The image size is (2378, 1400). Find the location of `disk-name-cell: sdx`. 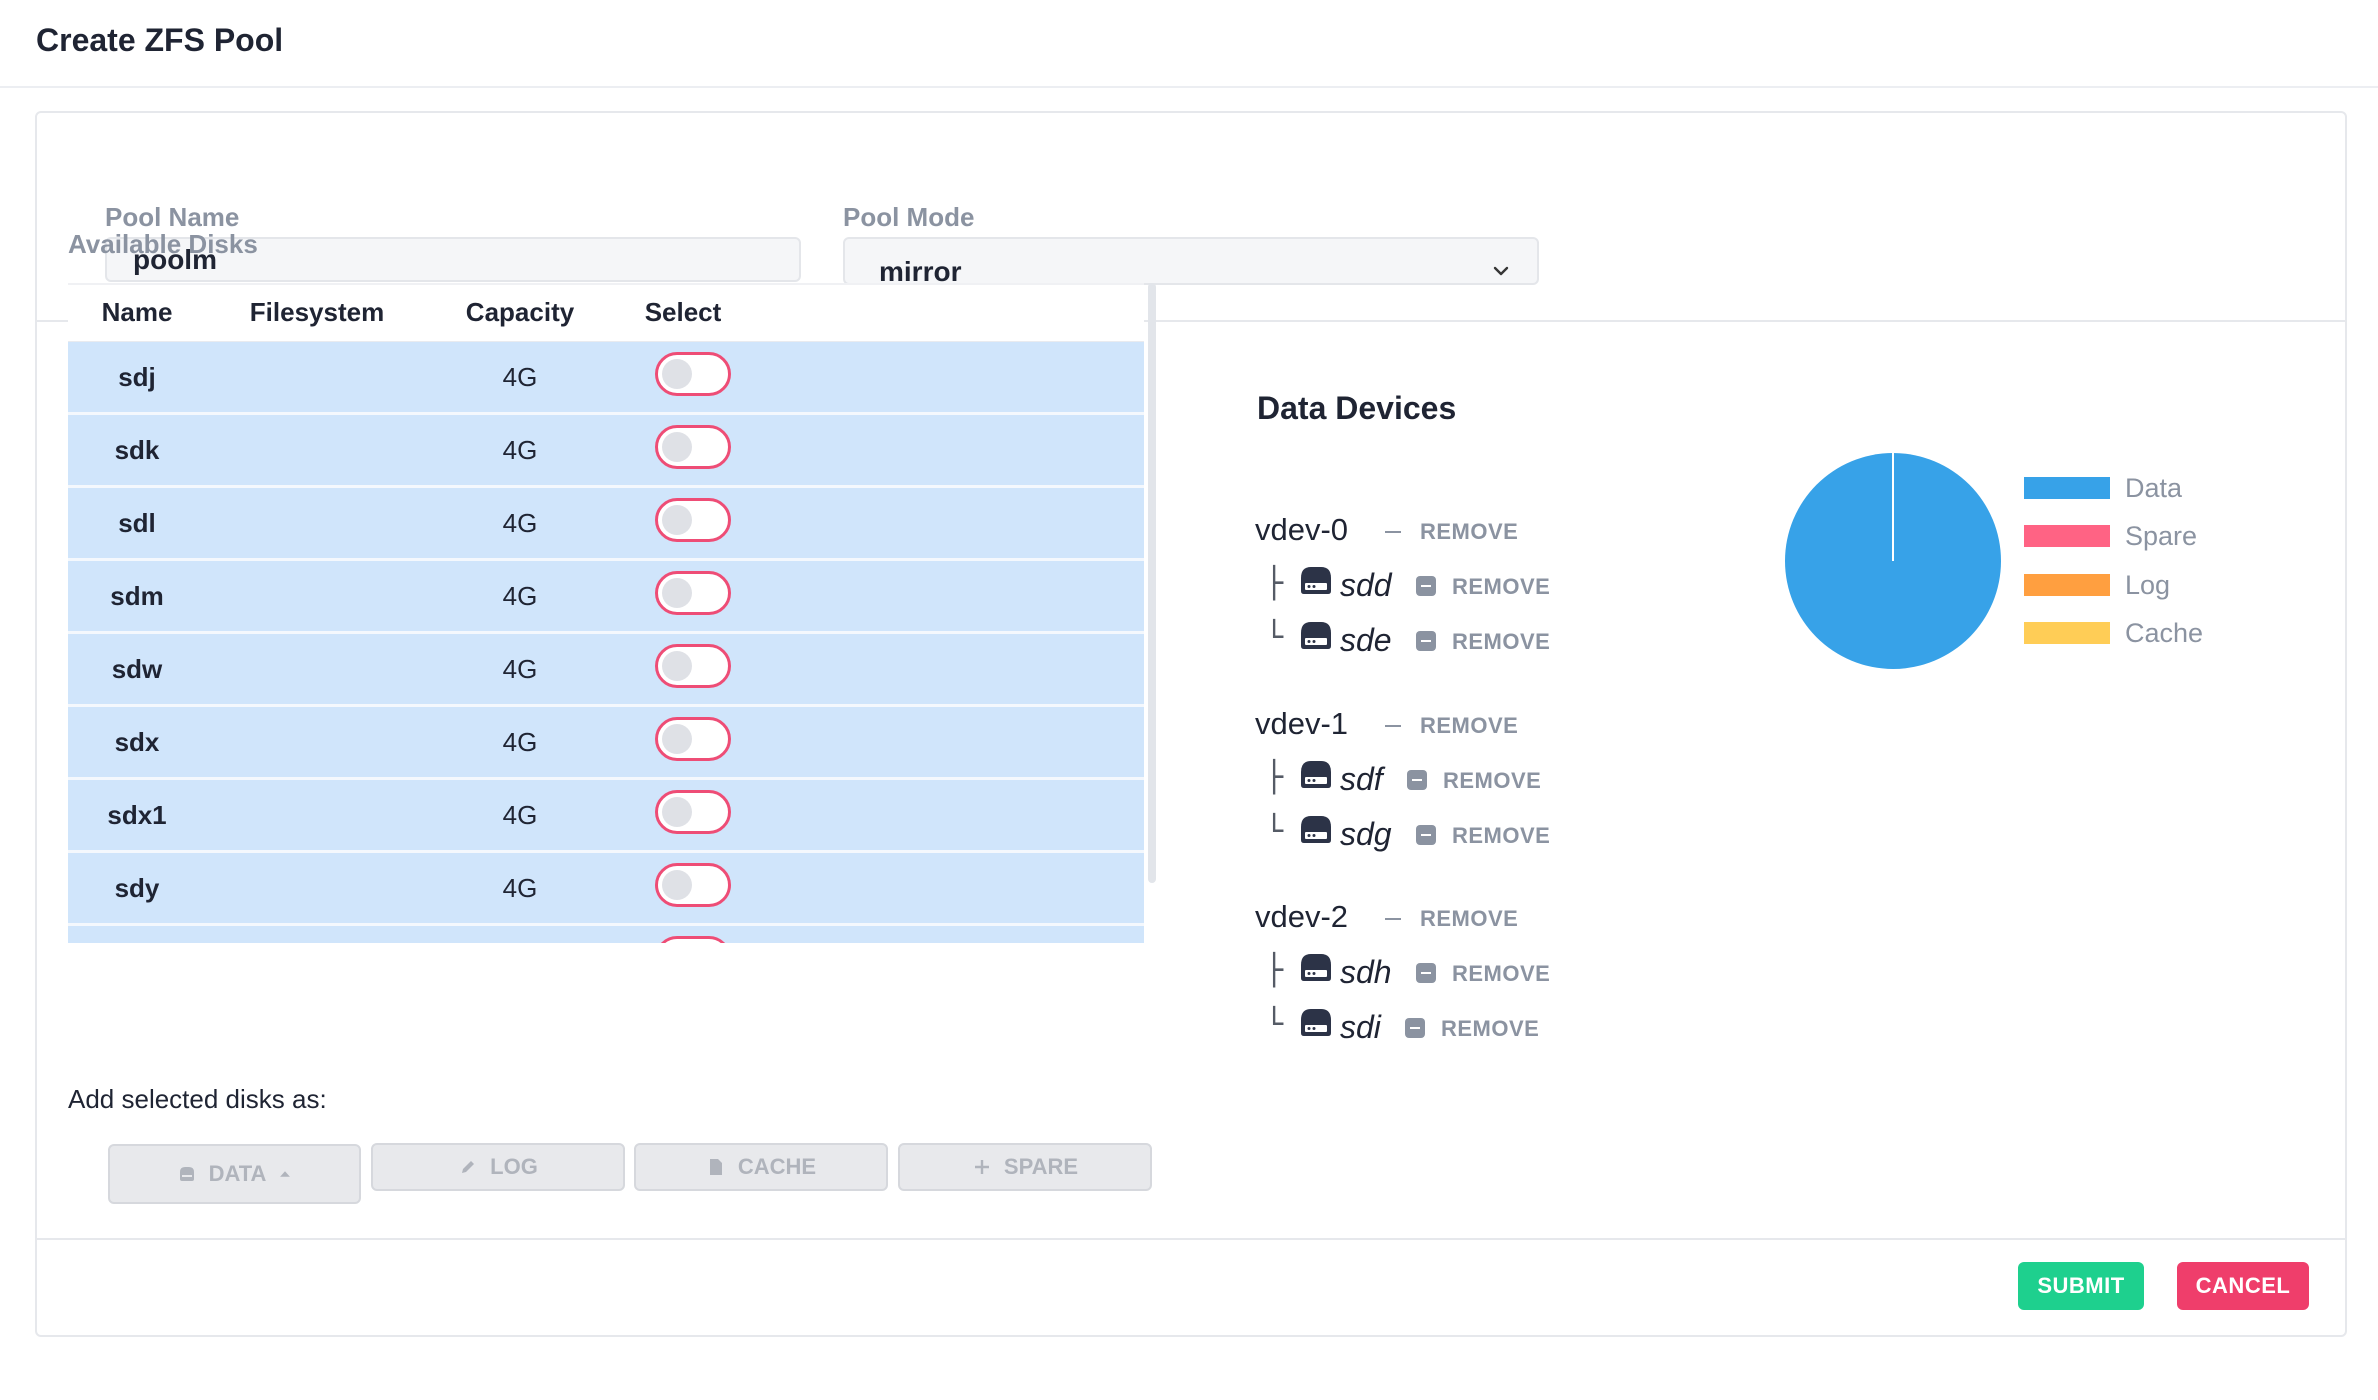

disk-name-cell: sdx is located at coordinates (137, 742).